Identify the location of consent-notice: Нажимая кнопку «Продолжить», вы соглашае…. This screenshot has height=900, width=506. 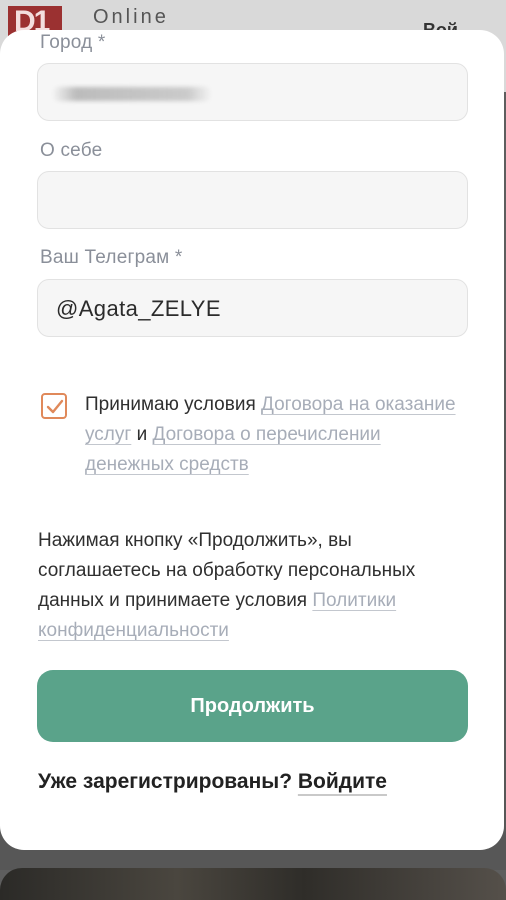
(258, 586).